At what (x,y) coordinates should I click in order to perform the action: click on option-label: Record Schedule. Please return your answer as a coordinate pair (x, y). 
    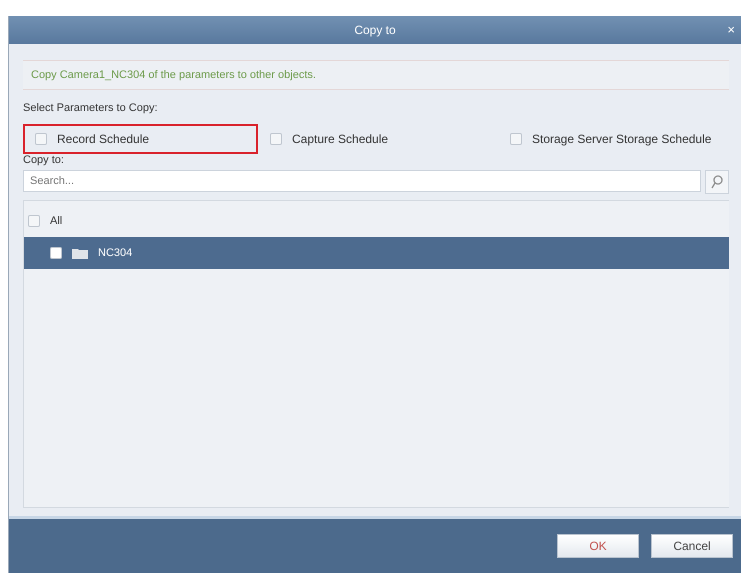
    Looking at the image, I should click on (103, 139).